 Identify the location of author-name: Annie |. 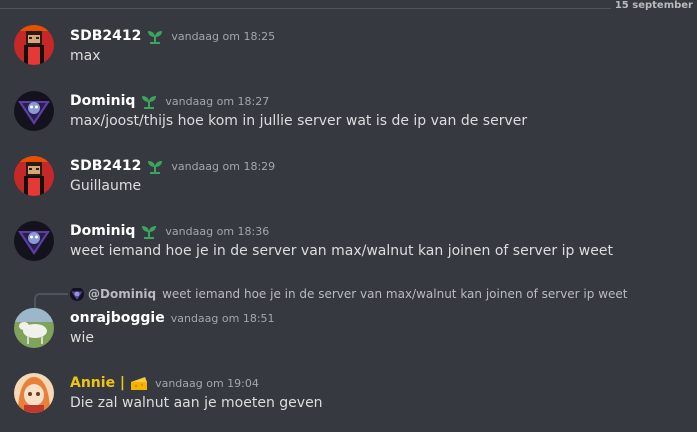
(97, 383).